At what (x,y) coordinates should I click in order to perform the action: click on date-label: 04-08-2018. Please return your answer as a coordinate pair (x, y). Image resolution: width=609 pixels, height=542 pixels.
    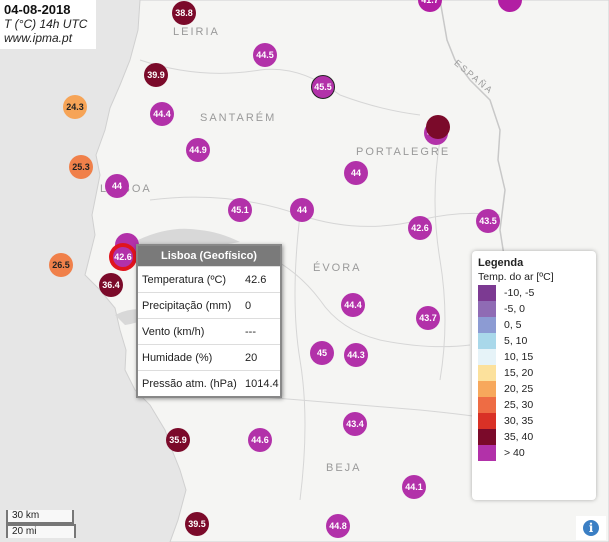
    Looking at the image, I should click on (37, 9).